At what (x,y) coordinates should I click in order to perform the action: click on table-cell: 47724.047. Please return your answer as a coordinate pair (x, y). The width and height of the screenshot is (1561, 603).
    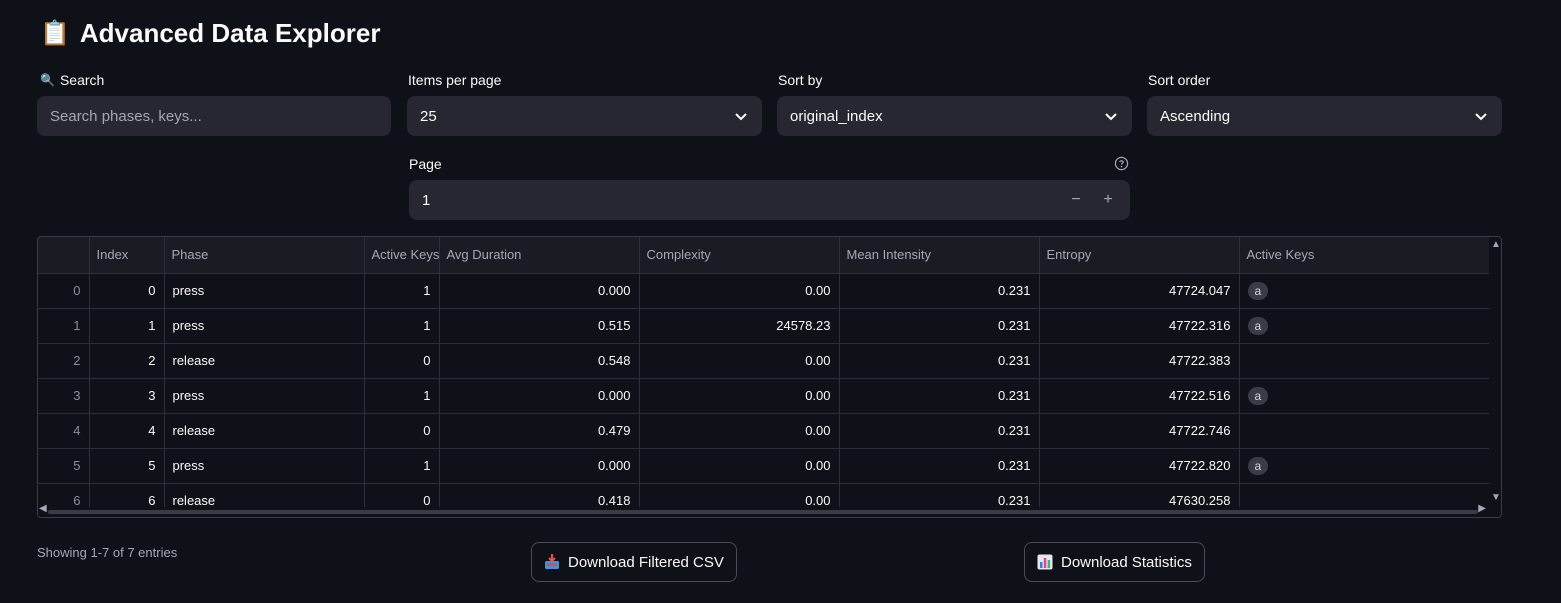
    Looking at the image, I should click on (1139, 291).